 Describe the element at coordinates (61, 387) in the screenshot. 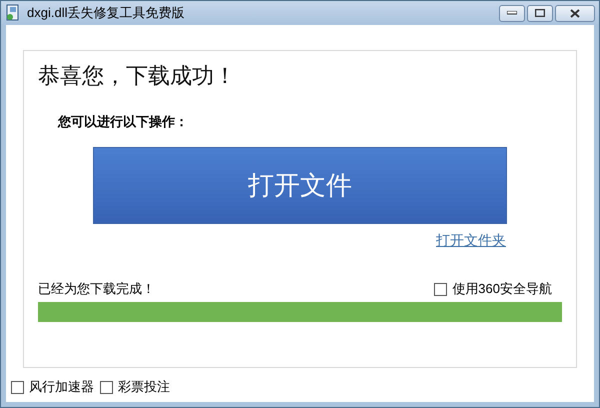

I see `checkbox-label: 风行加速器` at that location.